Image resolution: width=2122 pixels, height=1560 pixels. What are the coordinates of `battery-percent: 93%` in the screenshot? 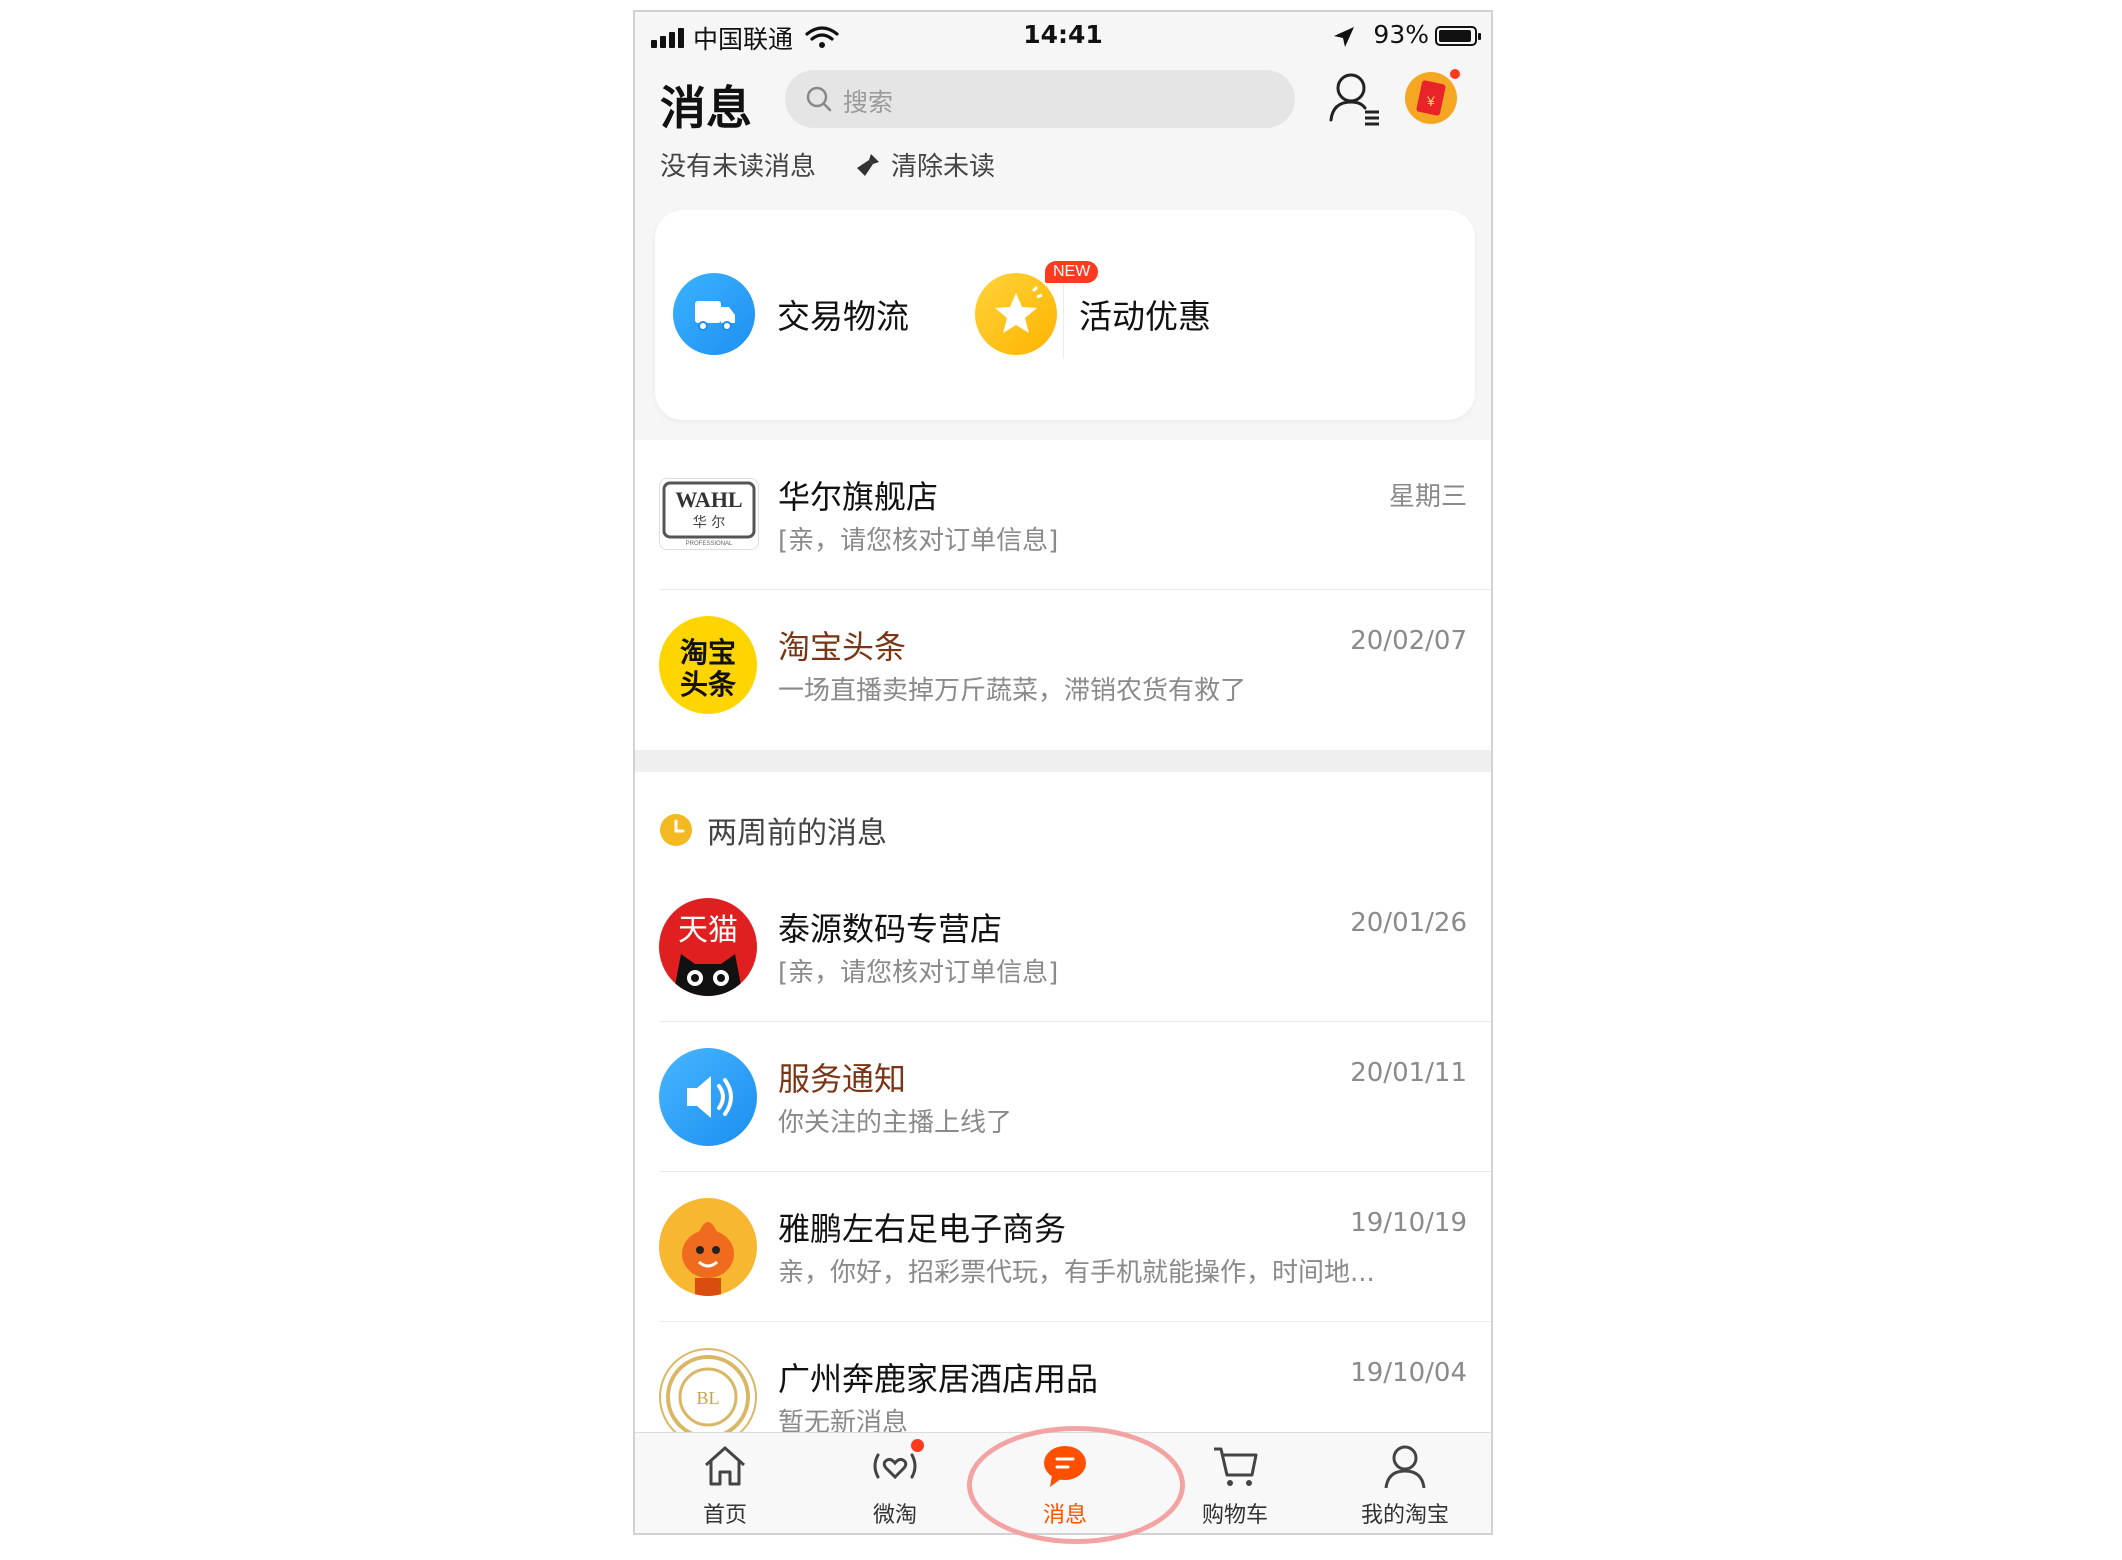 It's located at (1401, 34).